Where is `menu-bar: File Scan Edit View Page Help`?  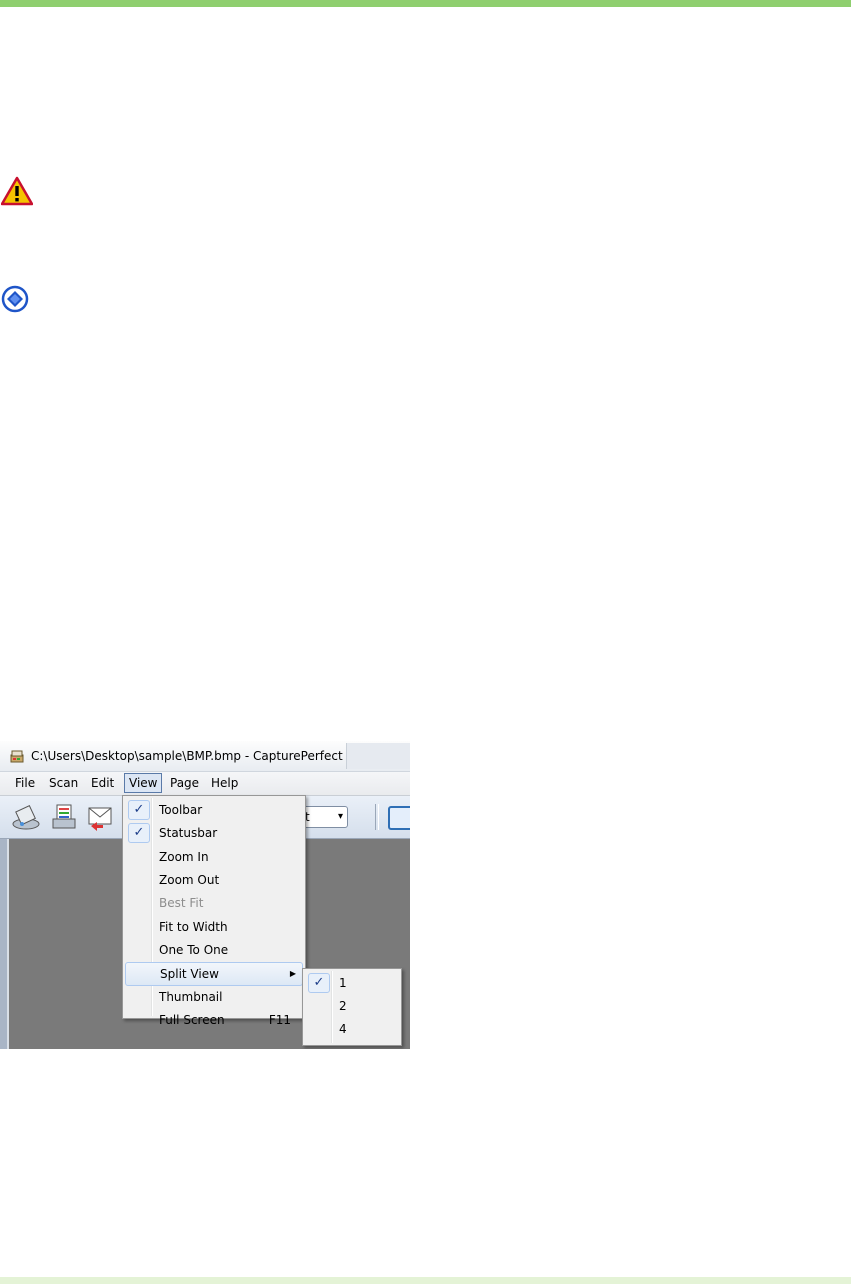 menu-bar: File Scan Edit View Page Help is located at coordinates (205, 784).